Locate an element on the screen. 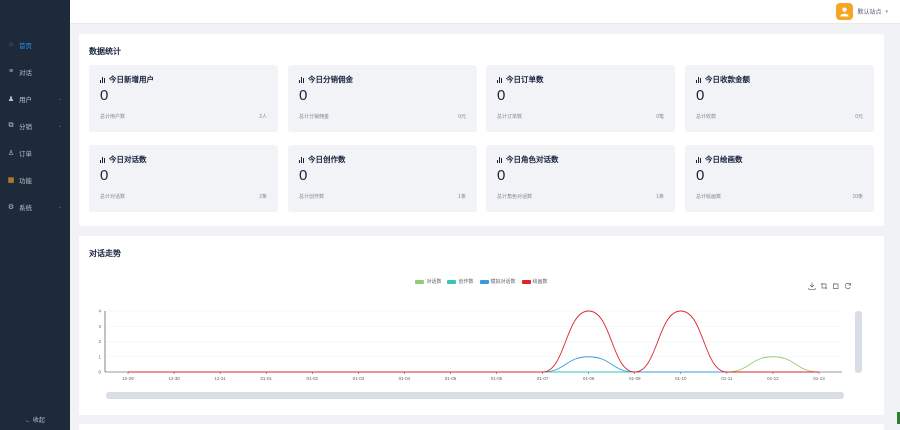 This screenshot has height=430, width=900. stats-title: 数据统计 is located at coordinates (105, 51).